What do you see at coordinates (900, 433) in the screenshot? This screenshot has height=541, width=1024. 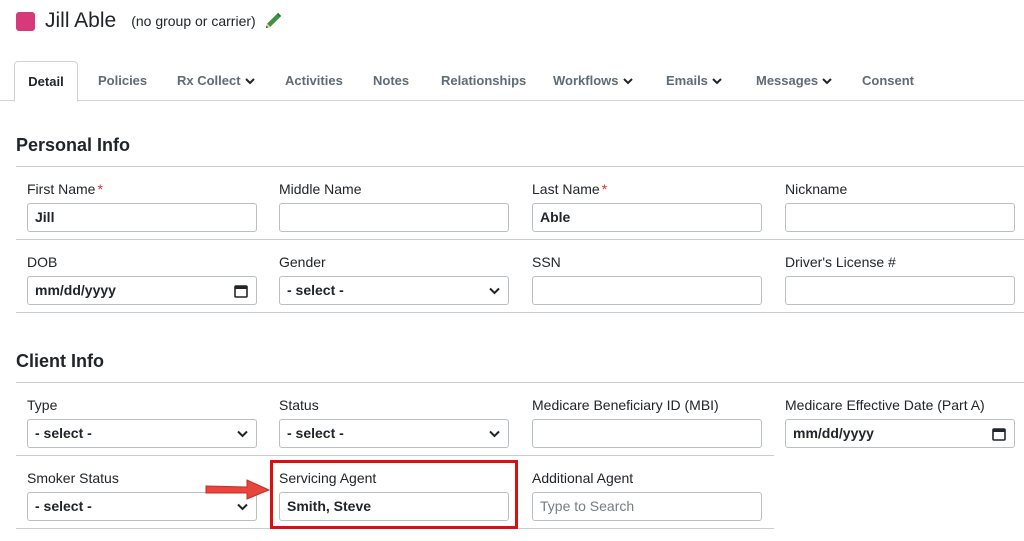 I see `medicare-date-input: mm/dd/yyyy` at bounding box center [900, 433].